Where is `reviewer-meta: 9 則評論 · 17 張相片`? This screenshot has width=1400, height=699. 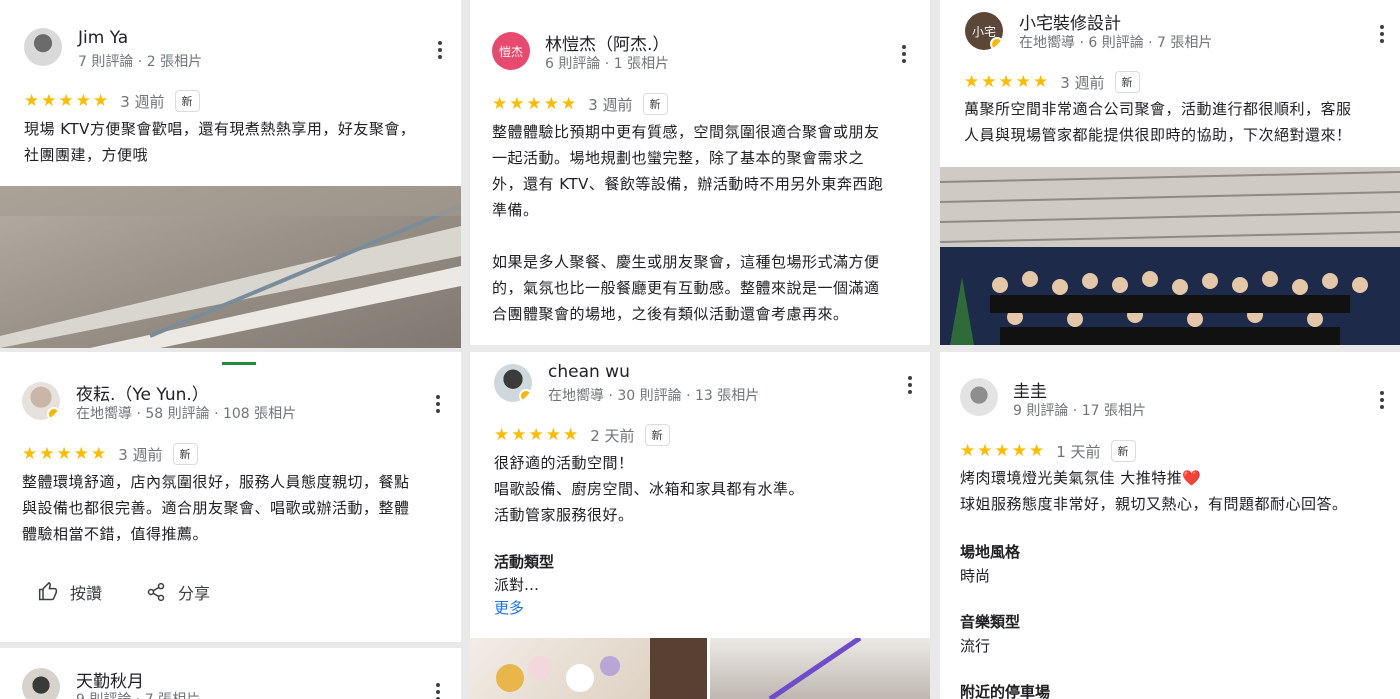 reviewer-meta: 9 則評論 · 17 張相片 is located at coordinates (1079, 411).